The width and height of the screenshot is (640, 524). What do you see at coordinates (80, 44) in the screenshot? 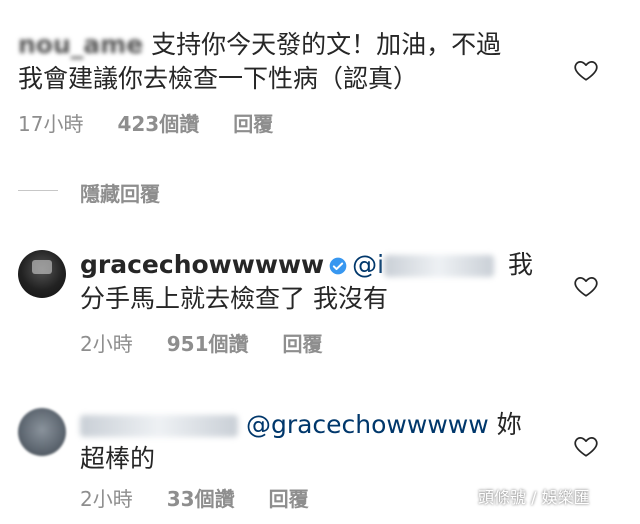
I see `comment-1-username: nou_ame` at bounding box center [80, 44].